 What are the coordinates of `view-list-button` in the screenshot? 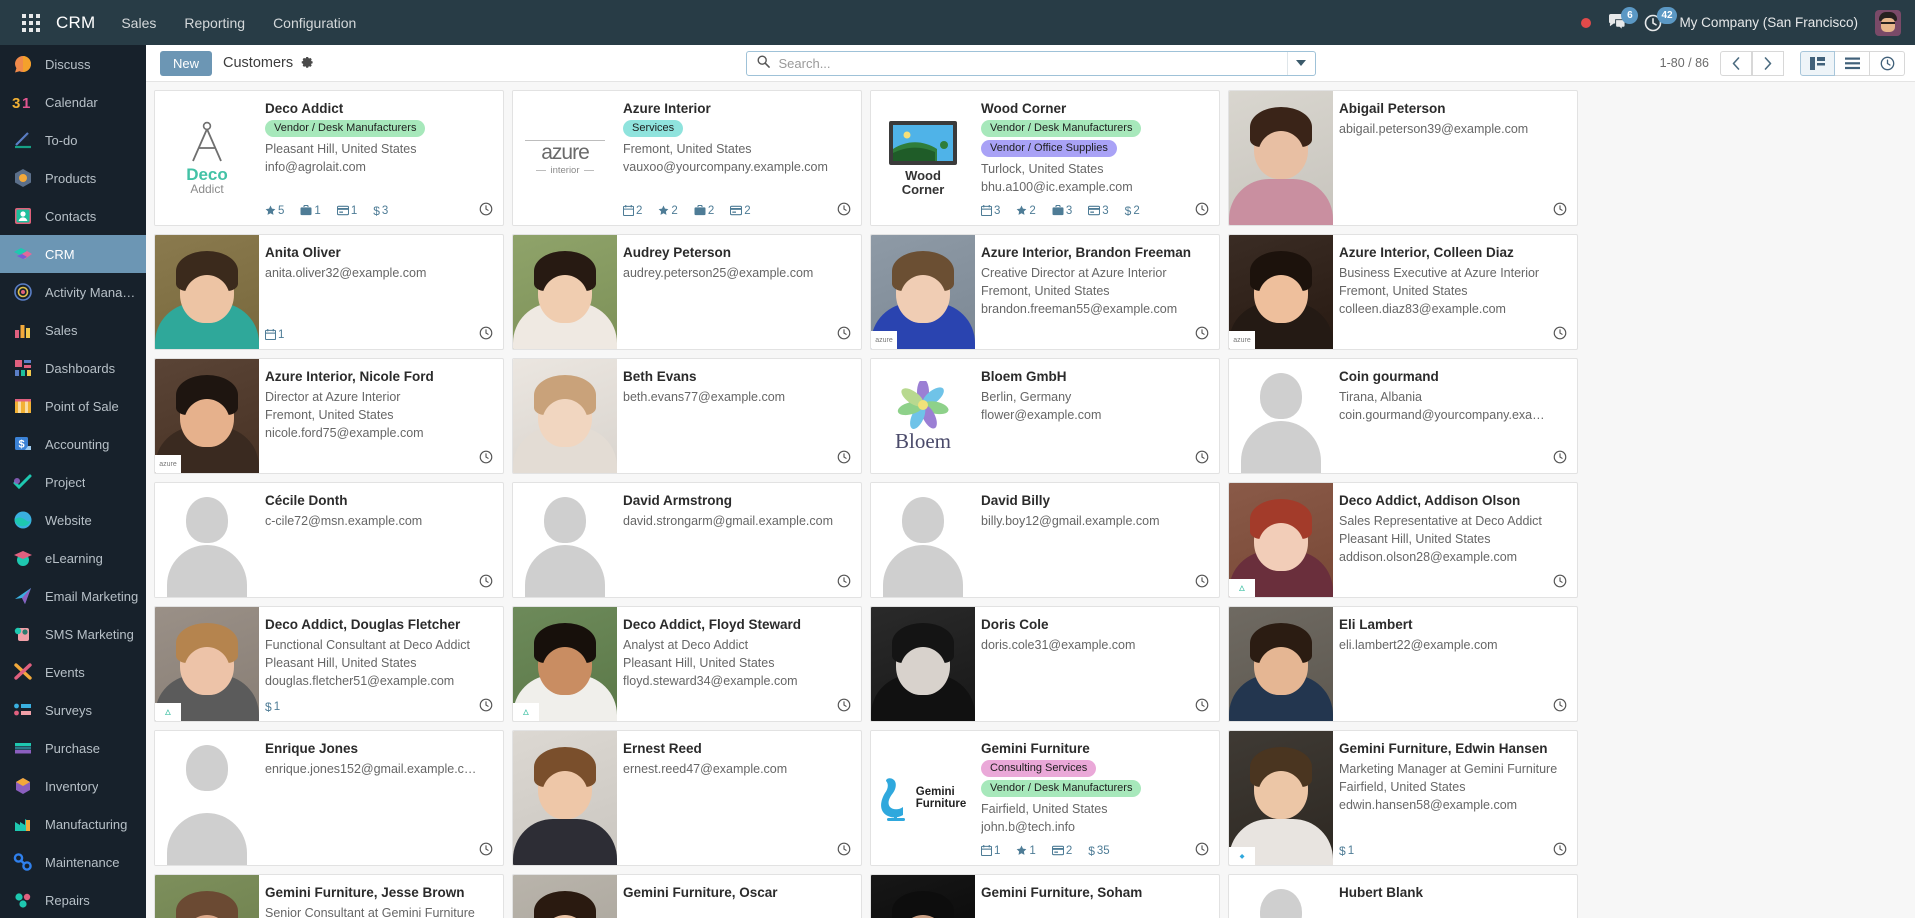 It's located at (1852, 63).